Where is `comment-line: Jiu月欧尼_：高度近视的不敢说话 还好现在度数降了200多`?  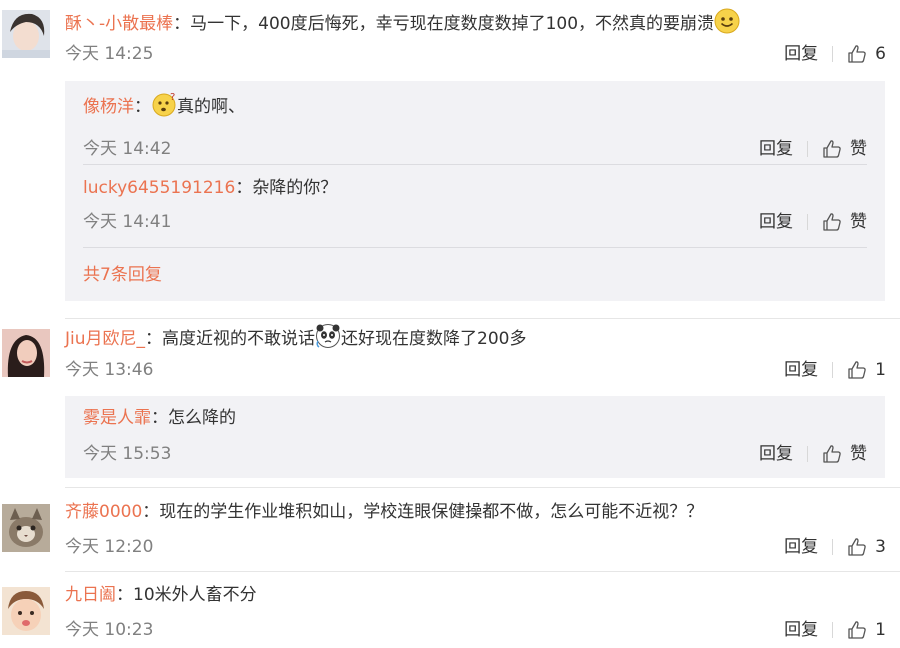
comment-line: Jiu月欧尼_：高度近视的不敢说话 还好现在度数降了200多 is located at coordinates (295, 339).